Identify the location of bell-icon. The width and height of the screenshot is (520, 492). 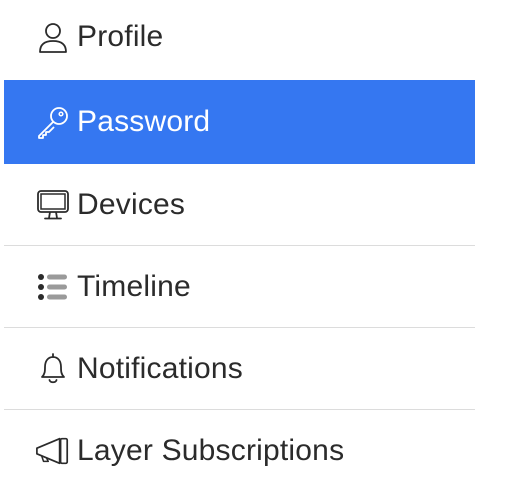
(53, 369).